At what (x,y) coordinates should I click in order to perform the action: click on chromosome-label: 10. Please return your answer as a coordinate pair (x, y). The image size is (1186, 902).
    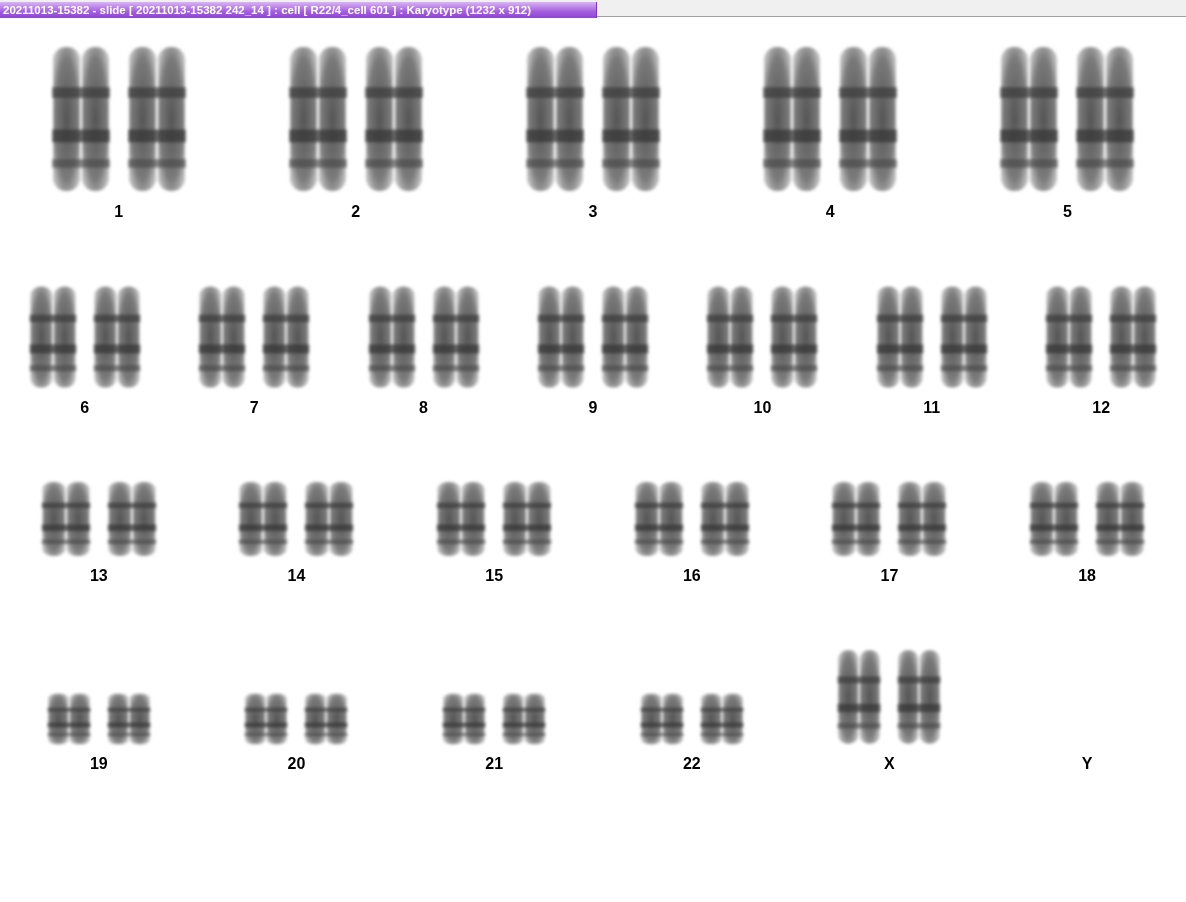
    Looking at the image, I should click on (762, 408).